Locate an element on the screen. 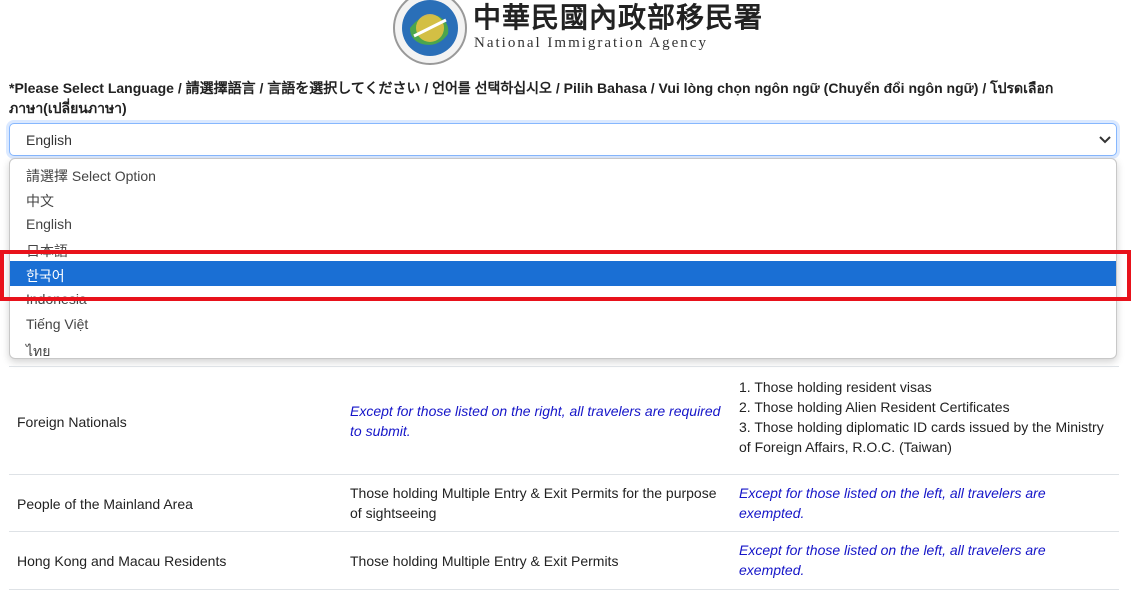  category-cell: Hong Kong and Macau Residents is located at coordinates (122, 561).